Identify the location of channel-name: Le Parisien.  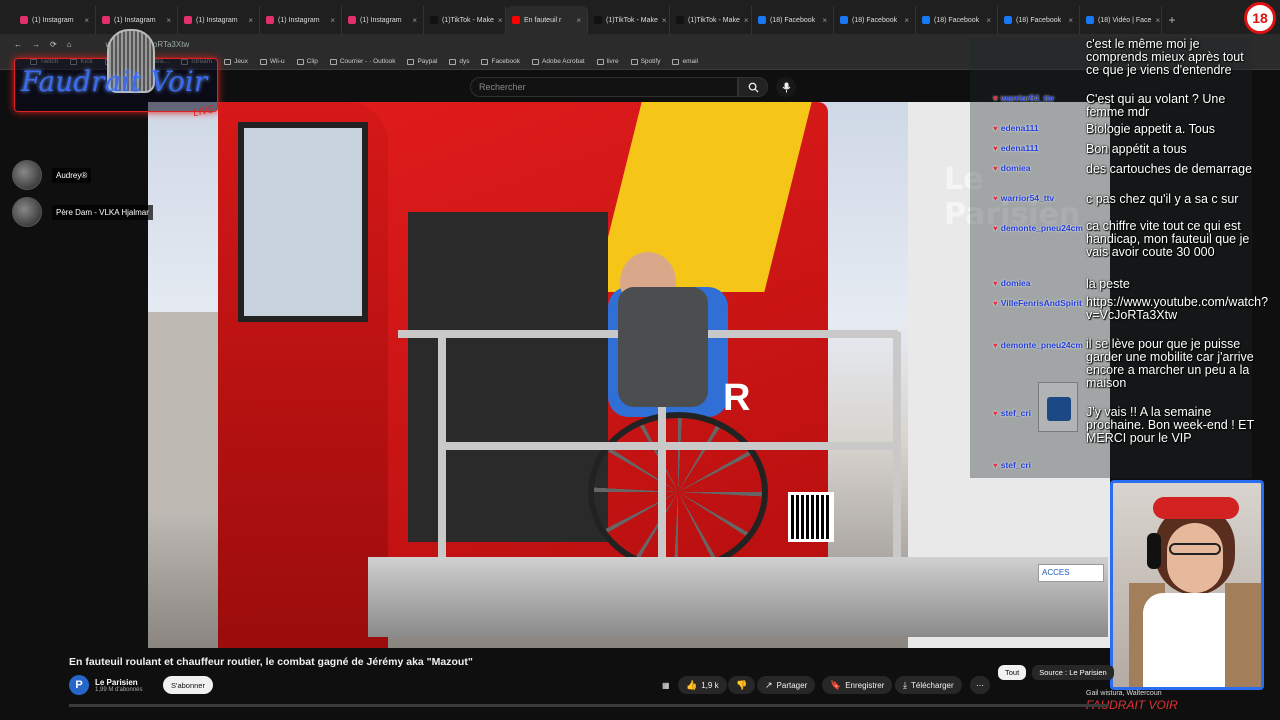
(119, 682).